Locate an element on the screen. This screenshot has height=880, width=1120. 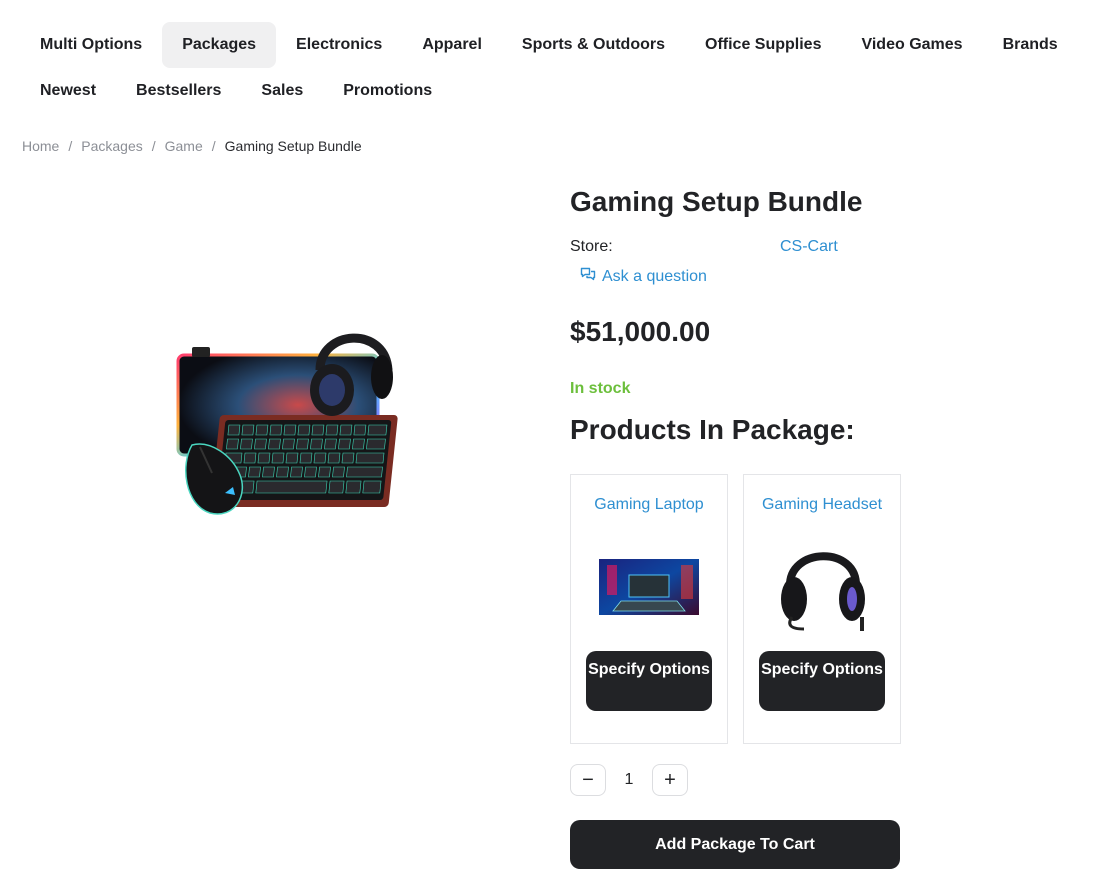
quantity-decrease-button: − is located at coordinates (588, 780).